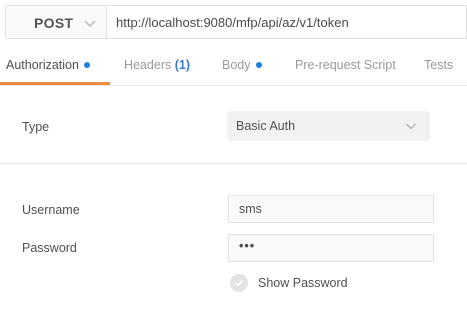 This screenshot has height=311, width=467. I want to click on tab-tests-label: Tests, so click(439, 65).